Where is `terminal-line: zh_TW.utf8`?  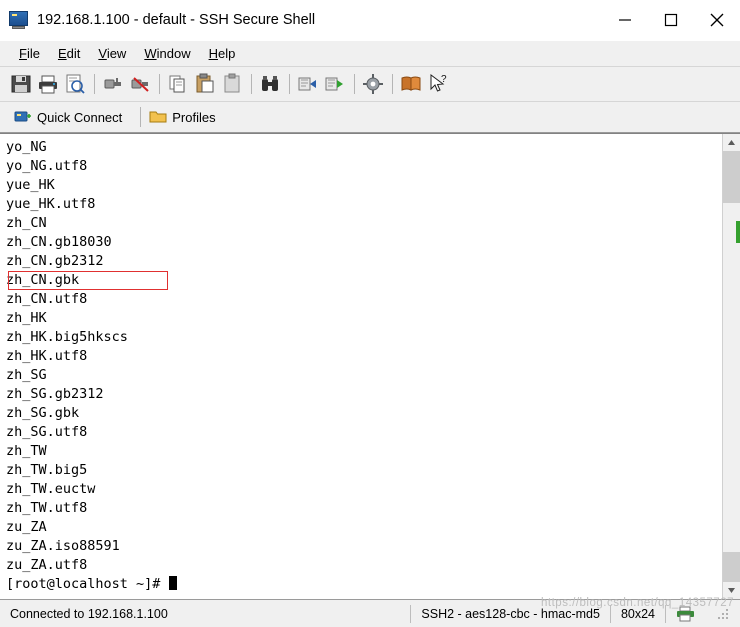
terminal-line: zh_TW.utf8 is located at coordinates (364, 508).